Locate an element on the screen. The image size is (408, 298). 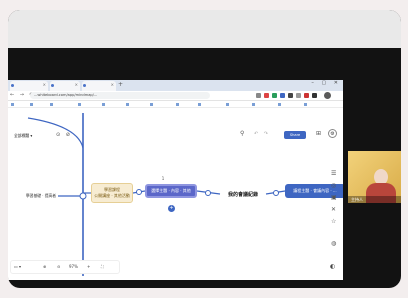
mindmap-node-branch: 學習課程 公開講座 · 其他活動 is located at coordinates (112, 193).